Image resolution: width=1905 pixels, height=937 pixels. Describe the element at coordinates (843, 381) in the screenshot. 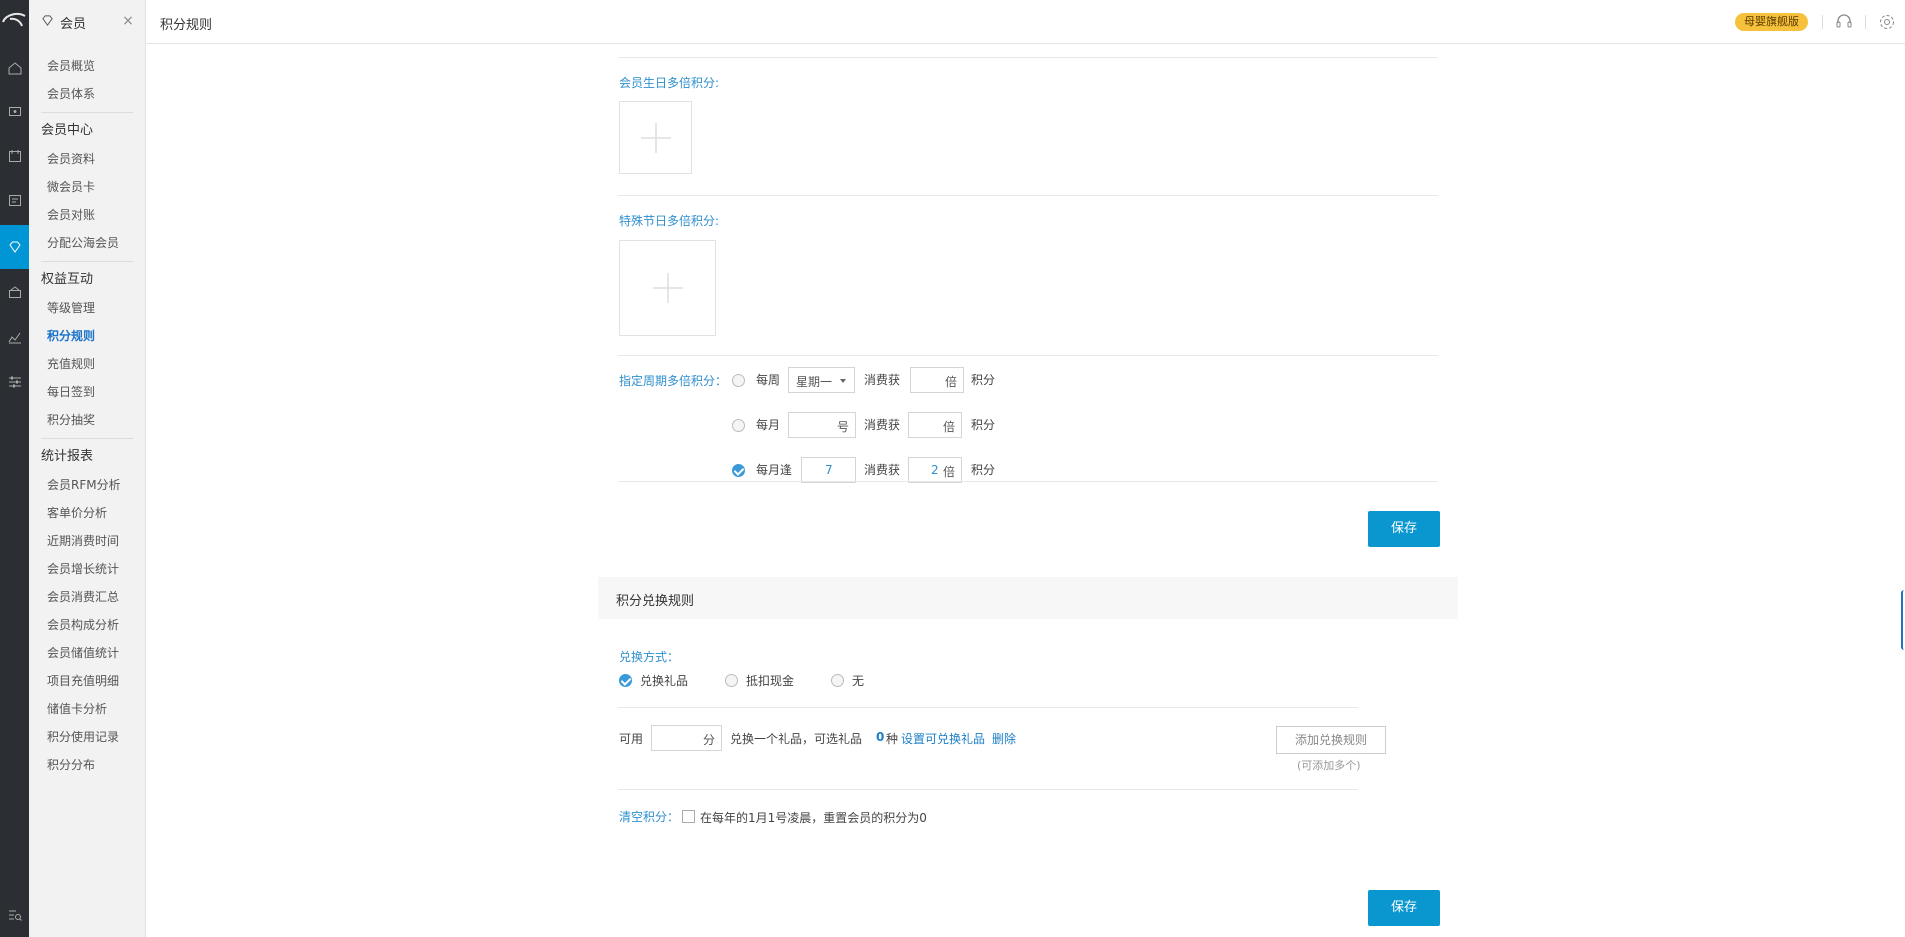

I see `chevron-down-icon` at that location.